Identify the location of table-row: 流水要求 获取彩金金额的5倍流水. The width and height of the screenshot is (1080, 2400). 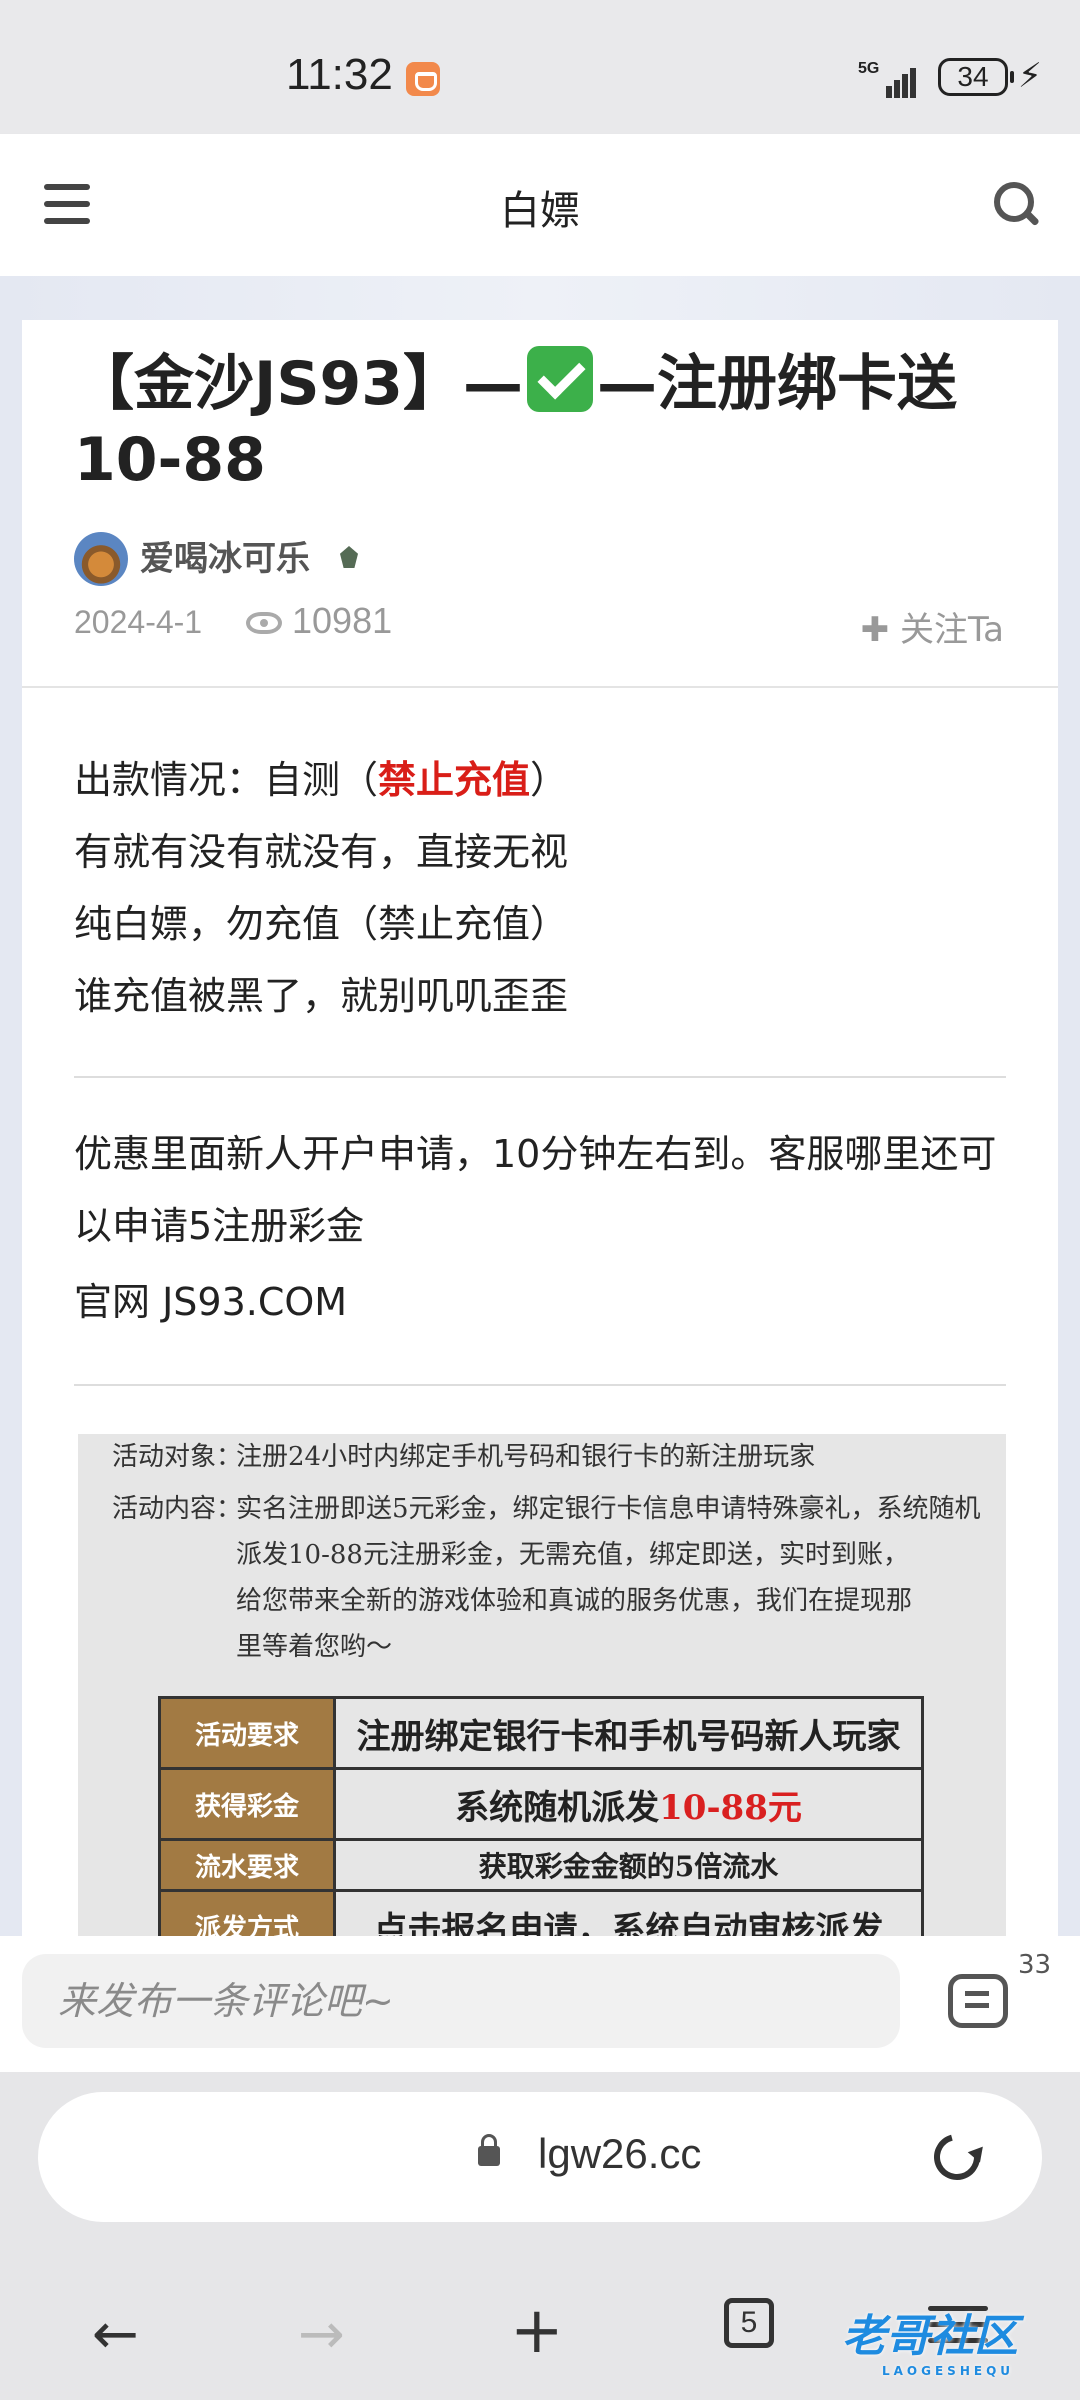
(541, 1865).